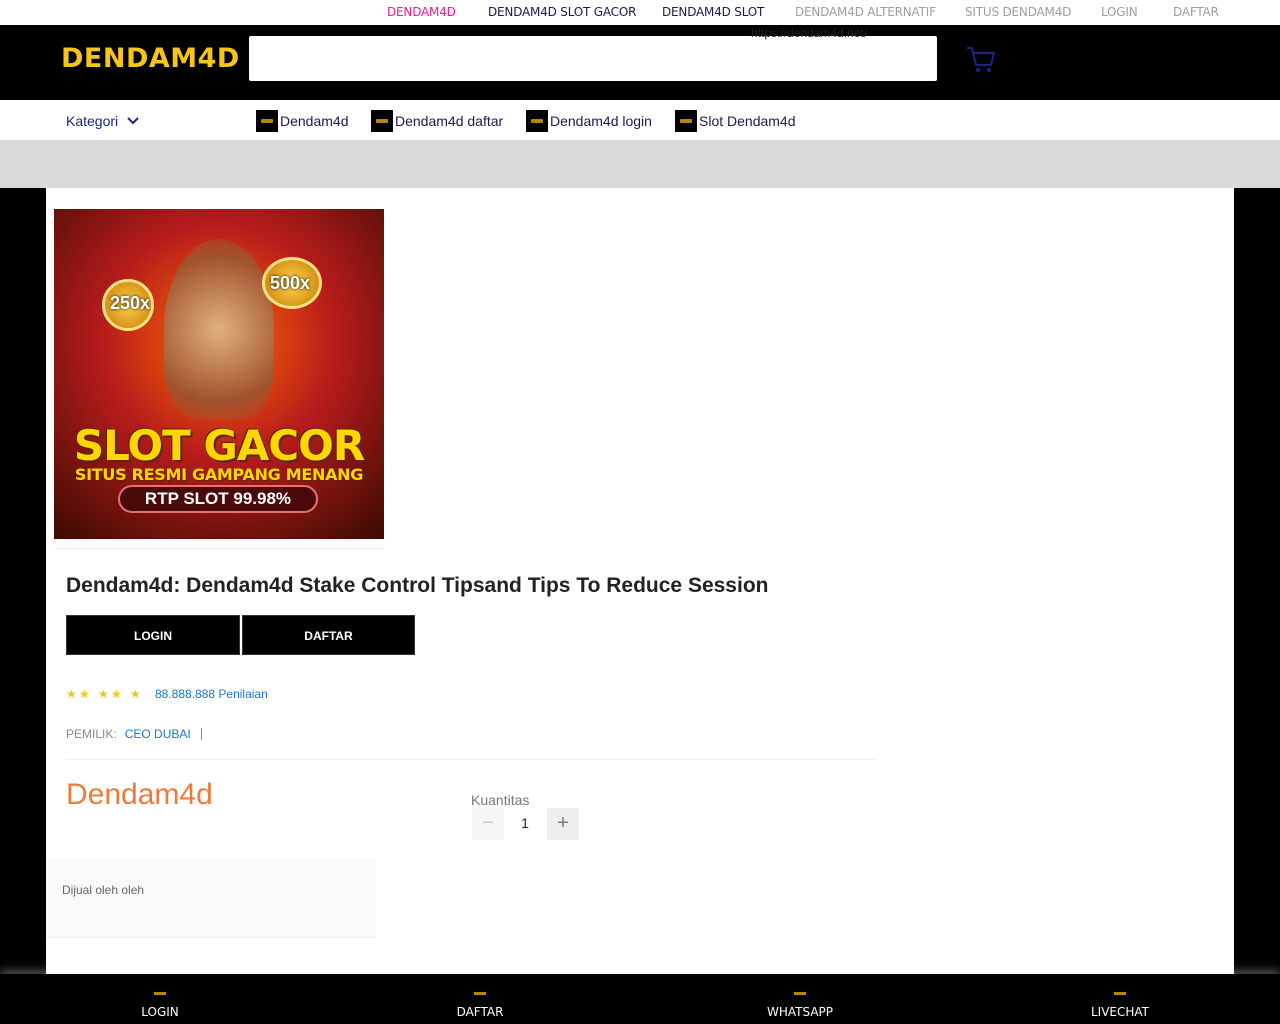 The image size is (1280, 1024). I want to click on image-subline: SITUS RESMI GAMPANG MENANG, so click(219, 474).